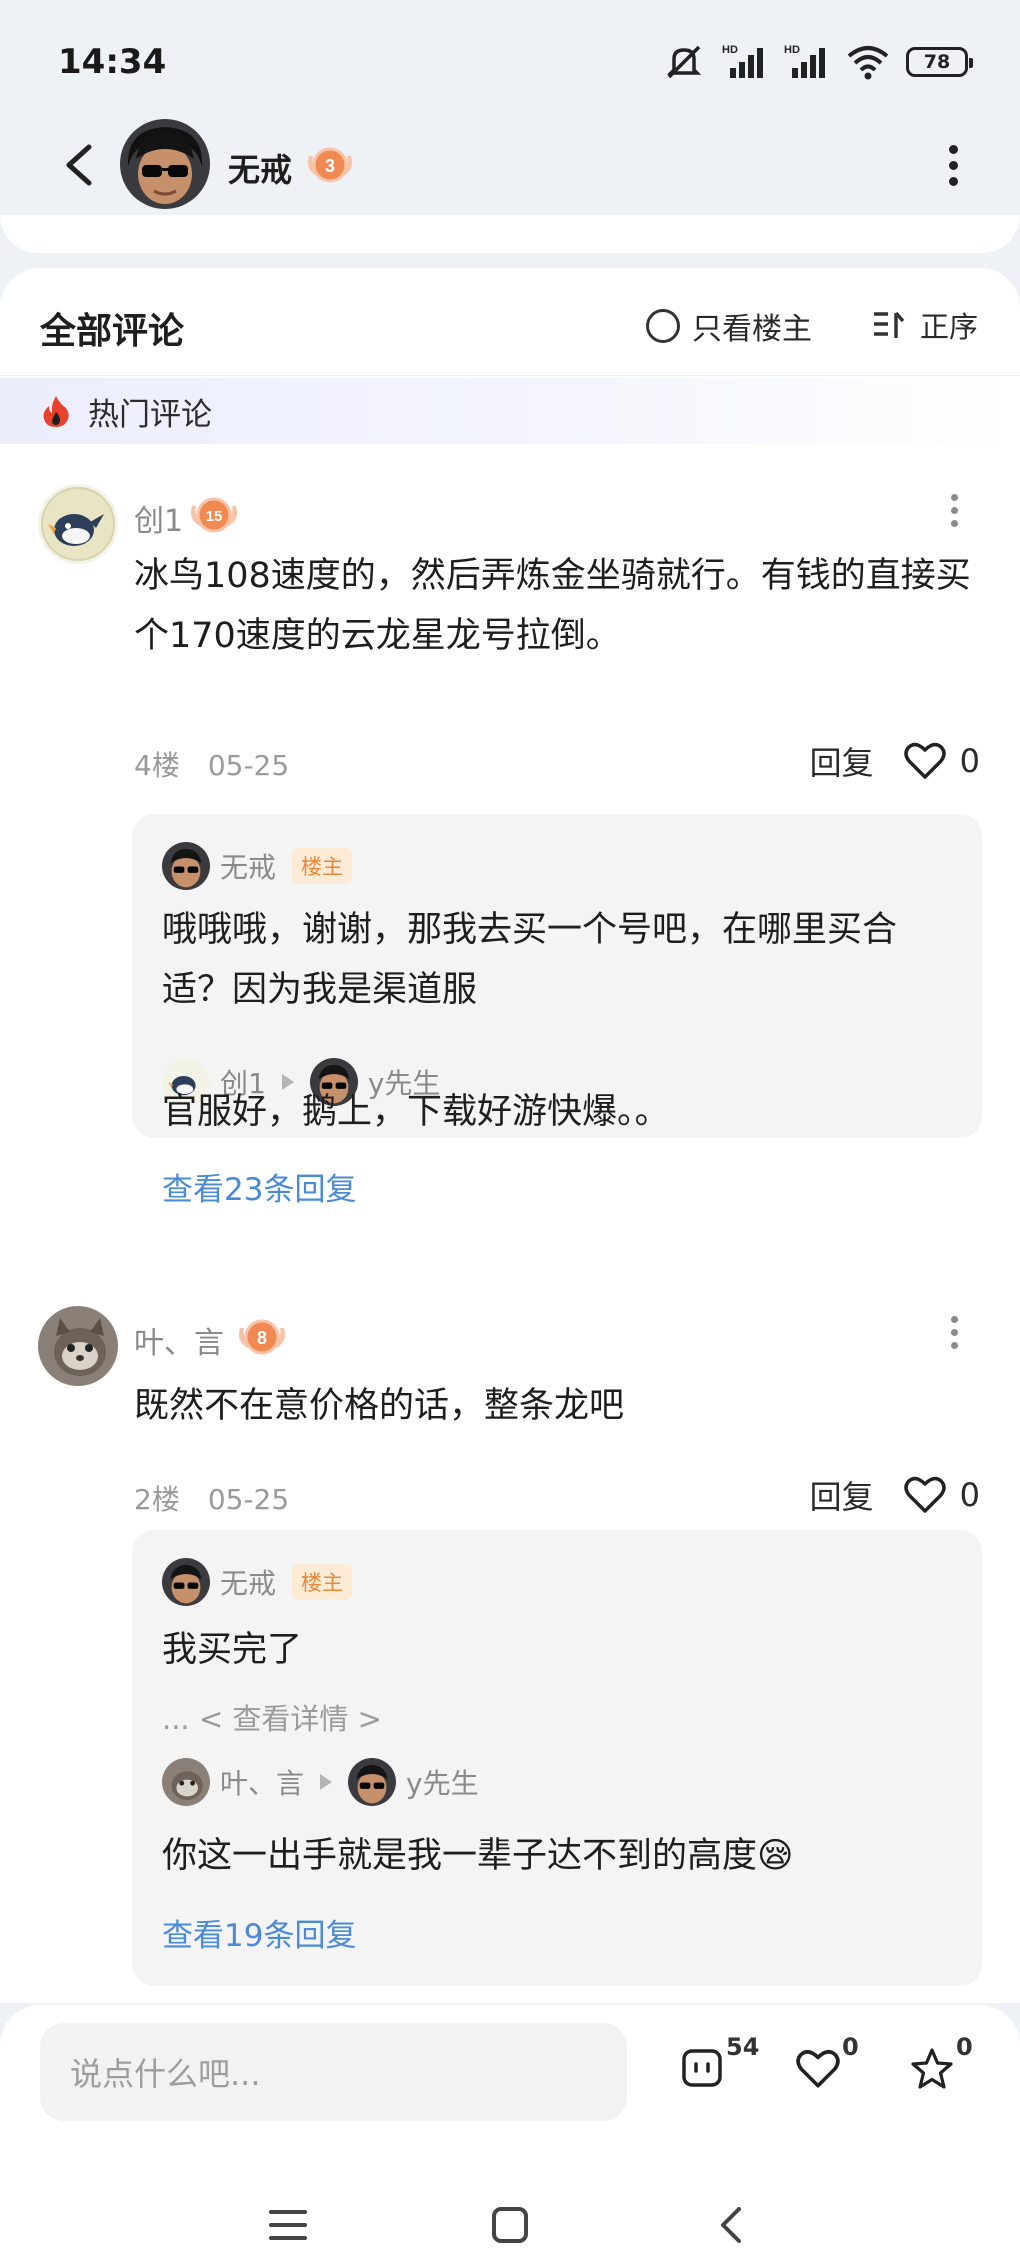  I want to click on favorite-button: 0, so click(941, 2069).